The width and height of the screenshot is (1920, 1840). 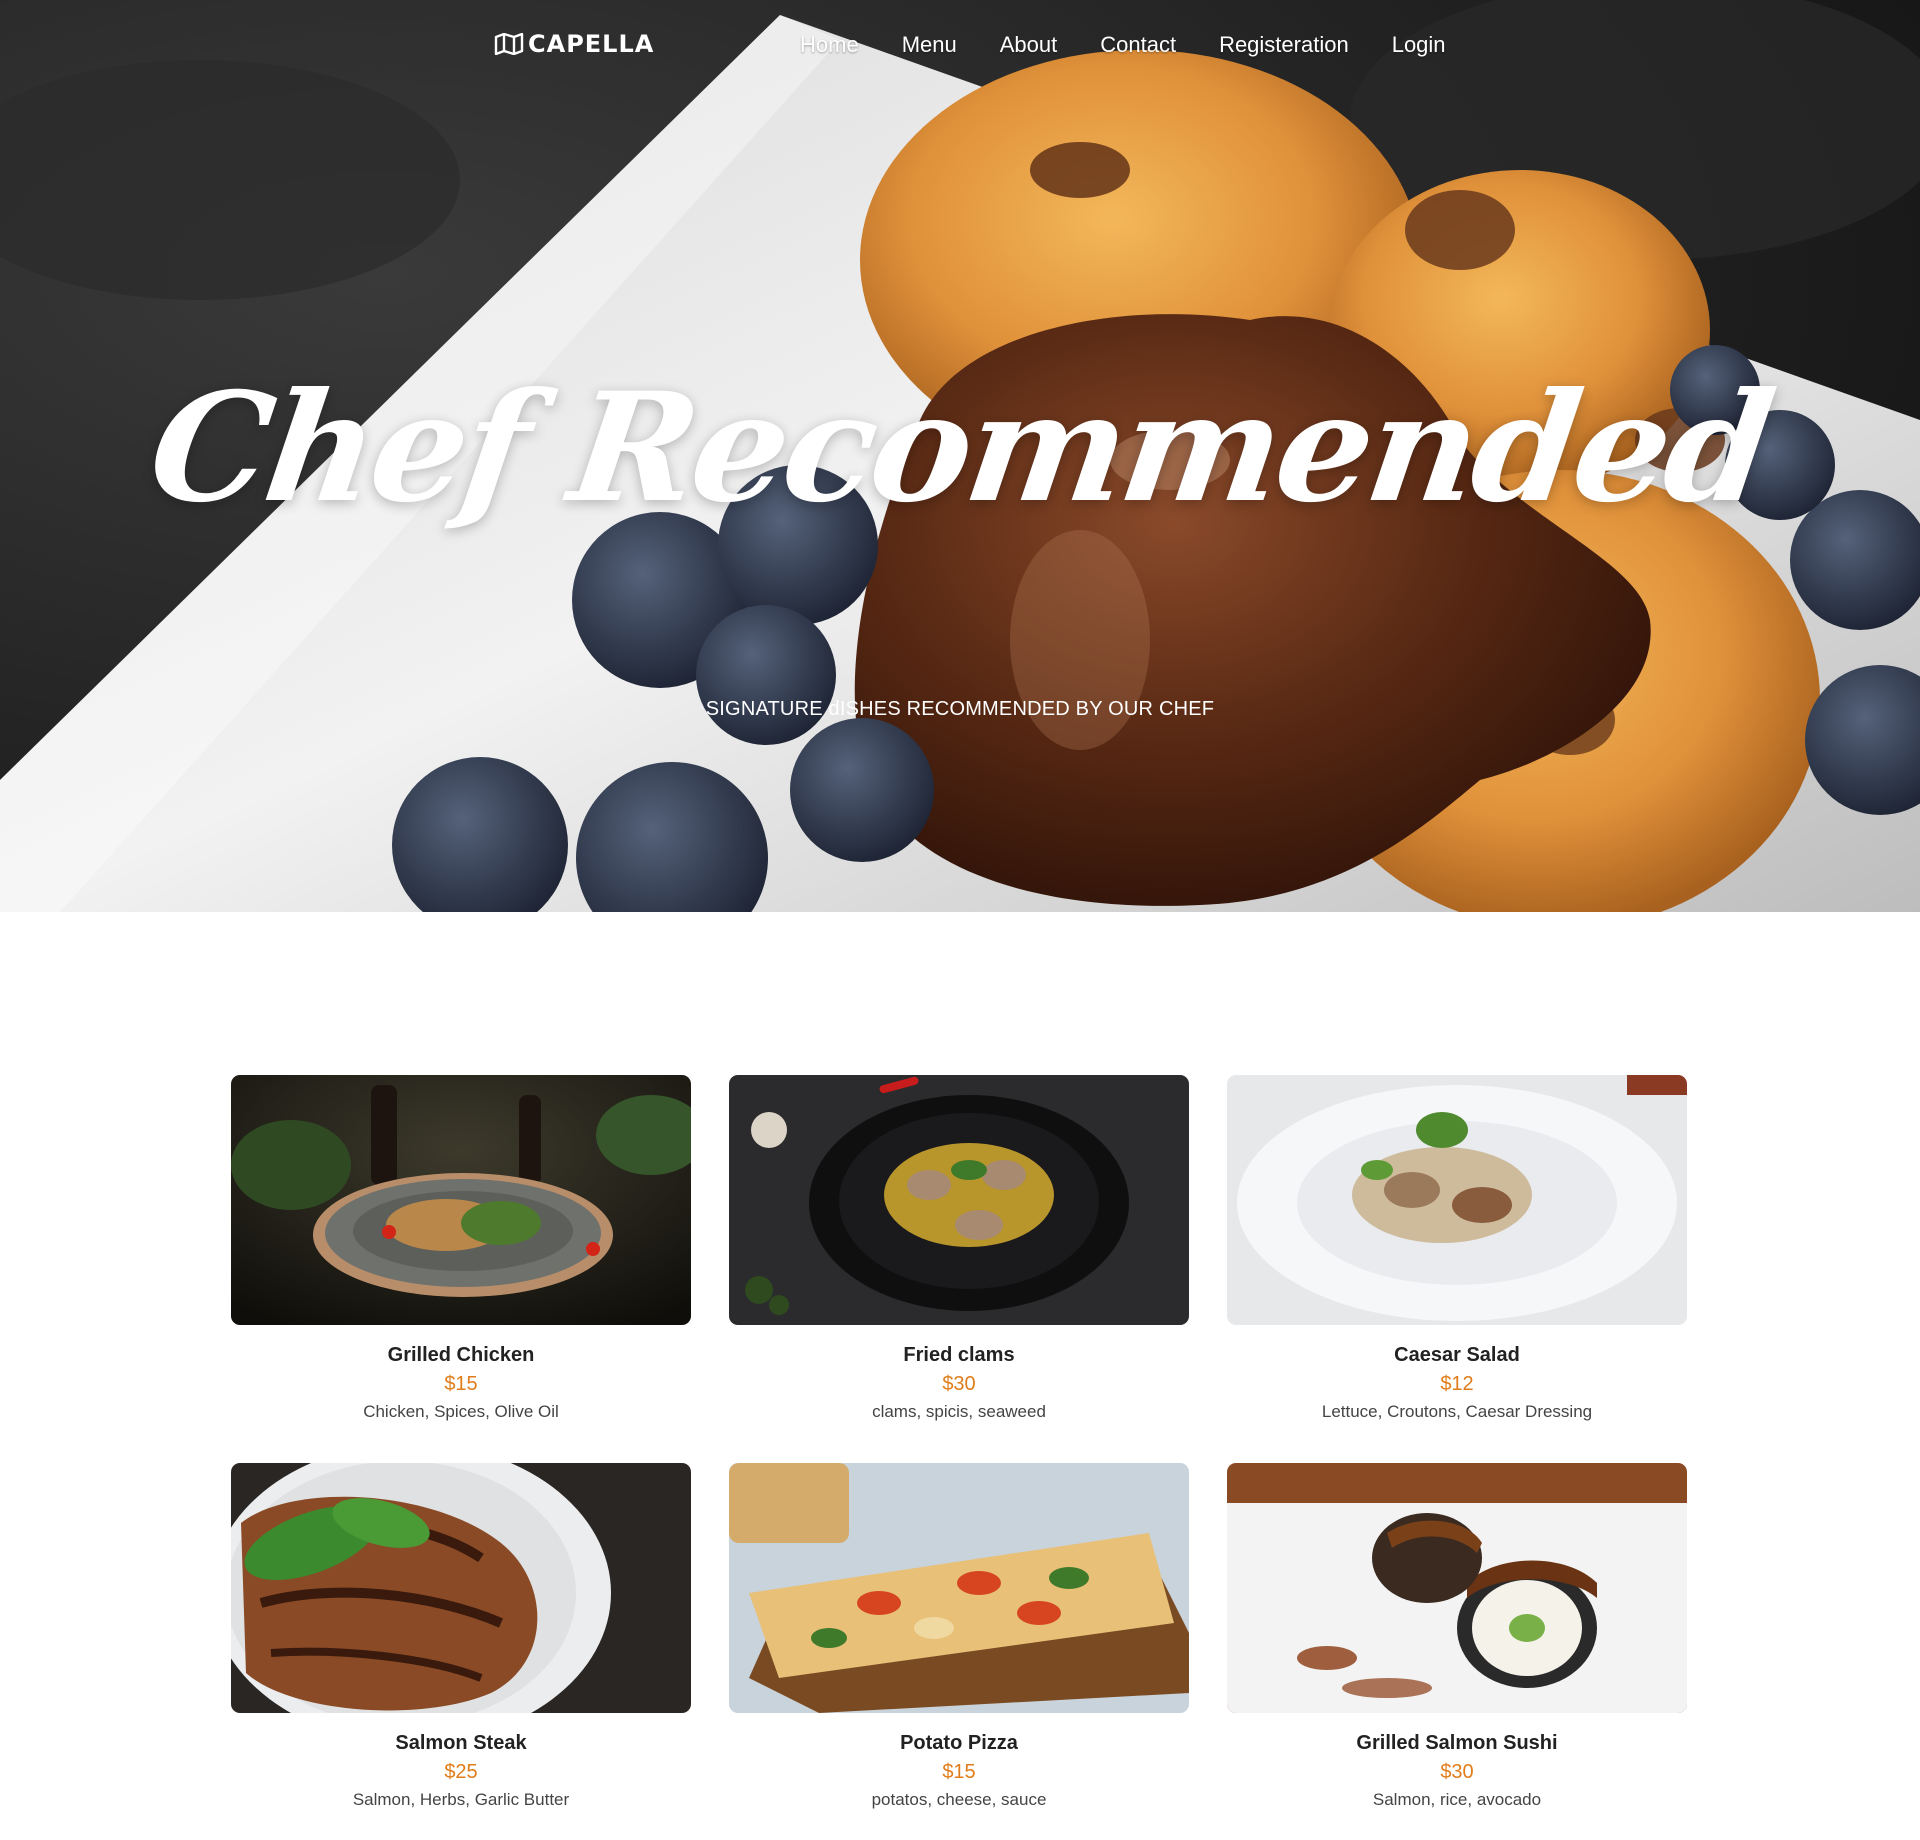 What do you see at coordinates (1457, 1384) in the screenshot?
I see `dish-price: $12` at bounding box center [1457, 1384].